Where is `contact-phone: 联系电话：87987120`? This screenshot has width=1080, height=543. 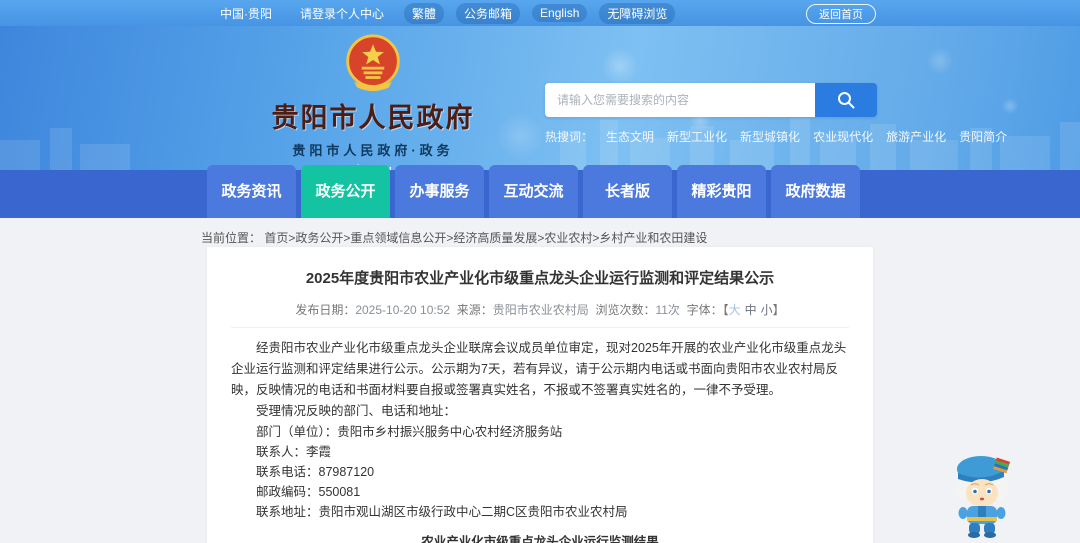 contact-phone: 联系电话：87987120 is located at coordinates (315, 472).